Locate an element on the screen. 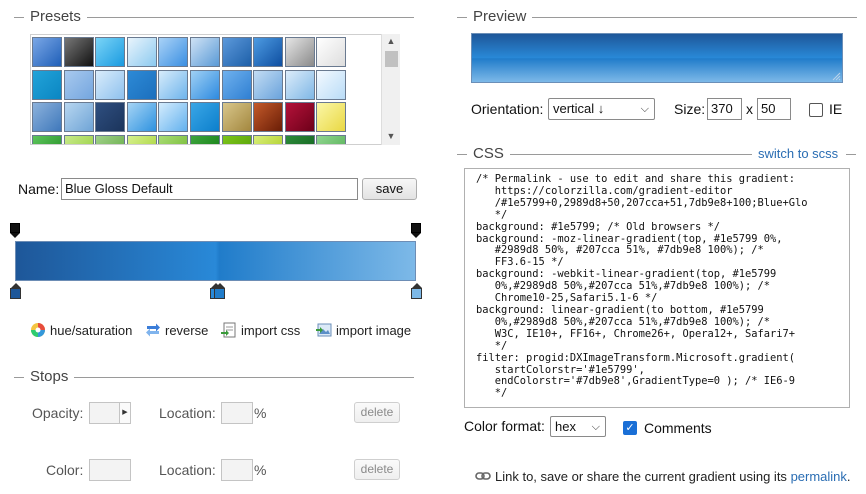  resize-grip-icon is located at coordinates (836, 76).